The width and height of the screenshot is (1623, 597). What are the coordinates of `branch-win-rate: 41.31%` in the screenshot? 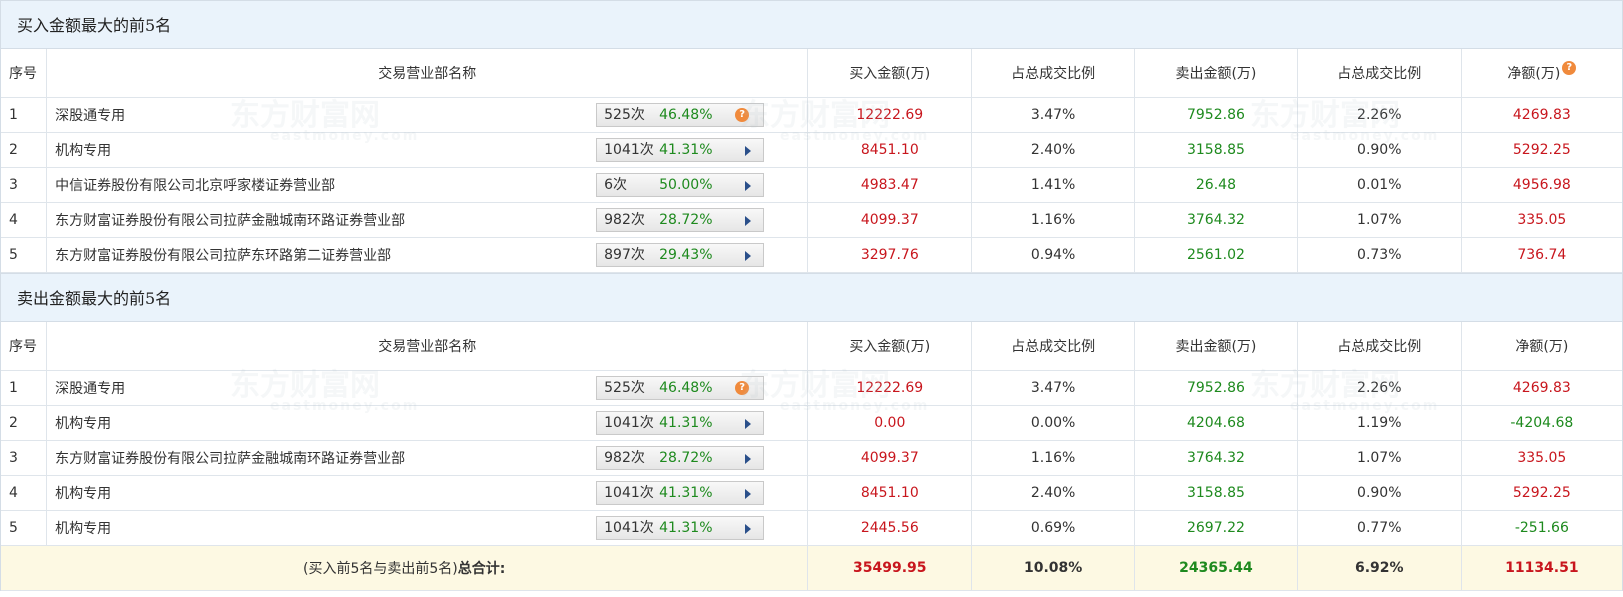 It's located at (686, 528).